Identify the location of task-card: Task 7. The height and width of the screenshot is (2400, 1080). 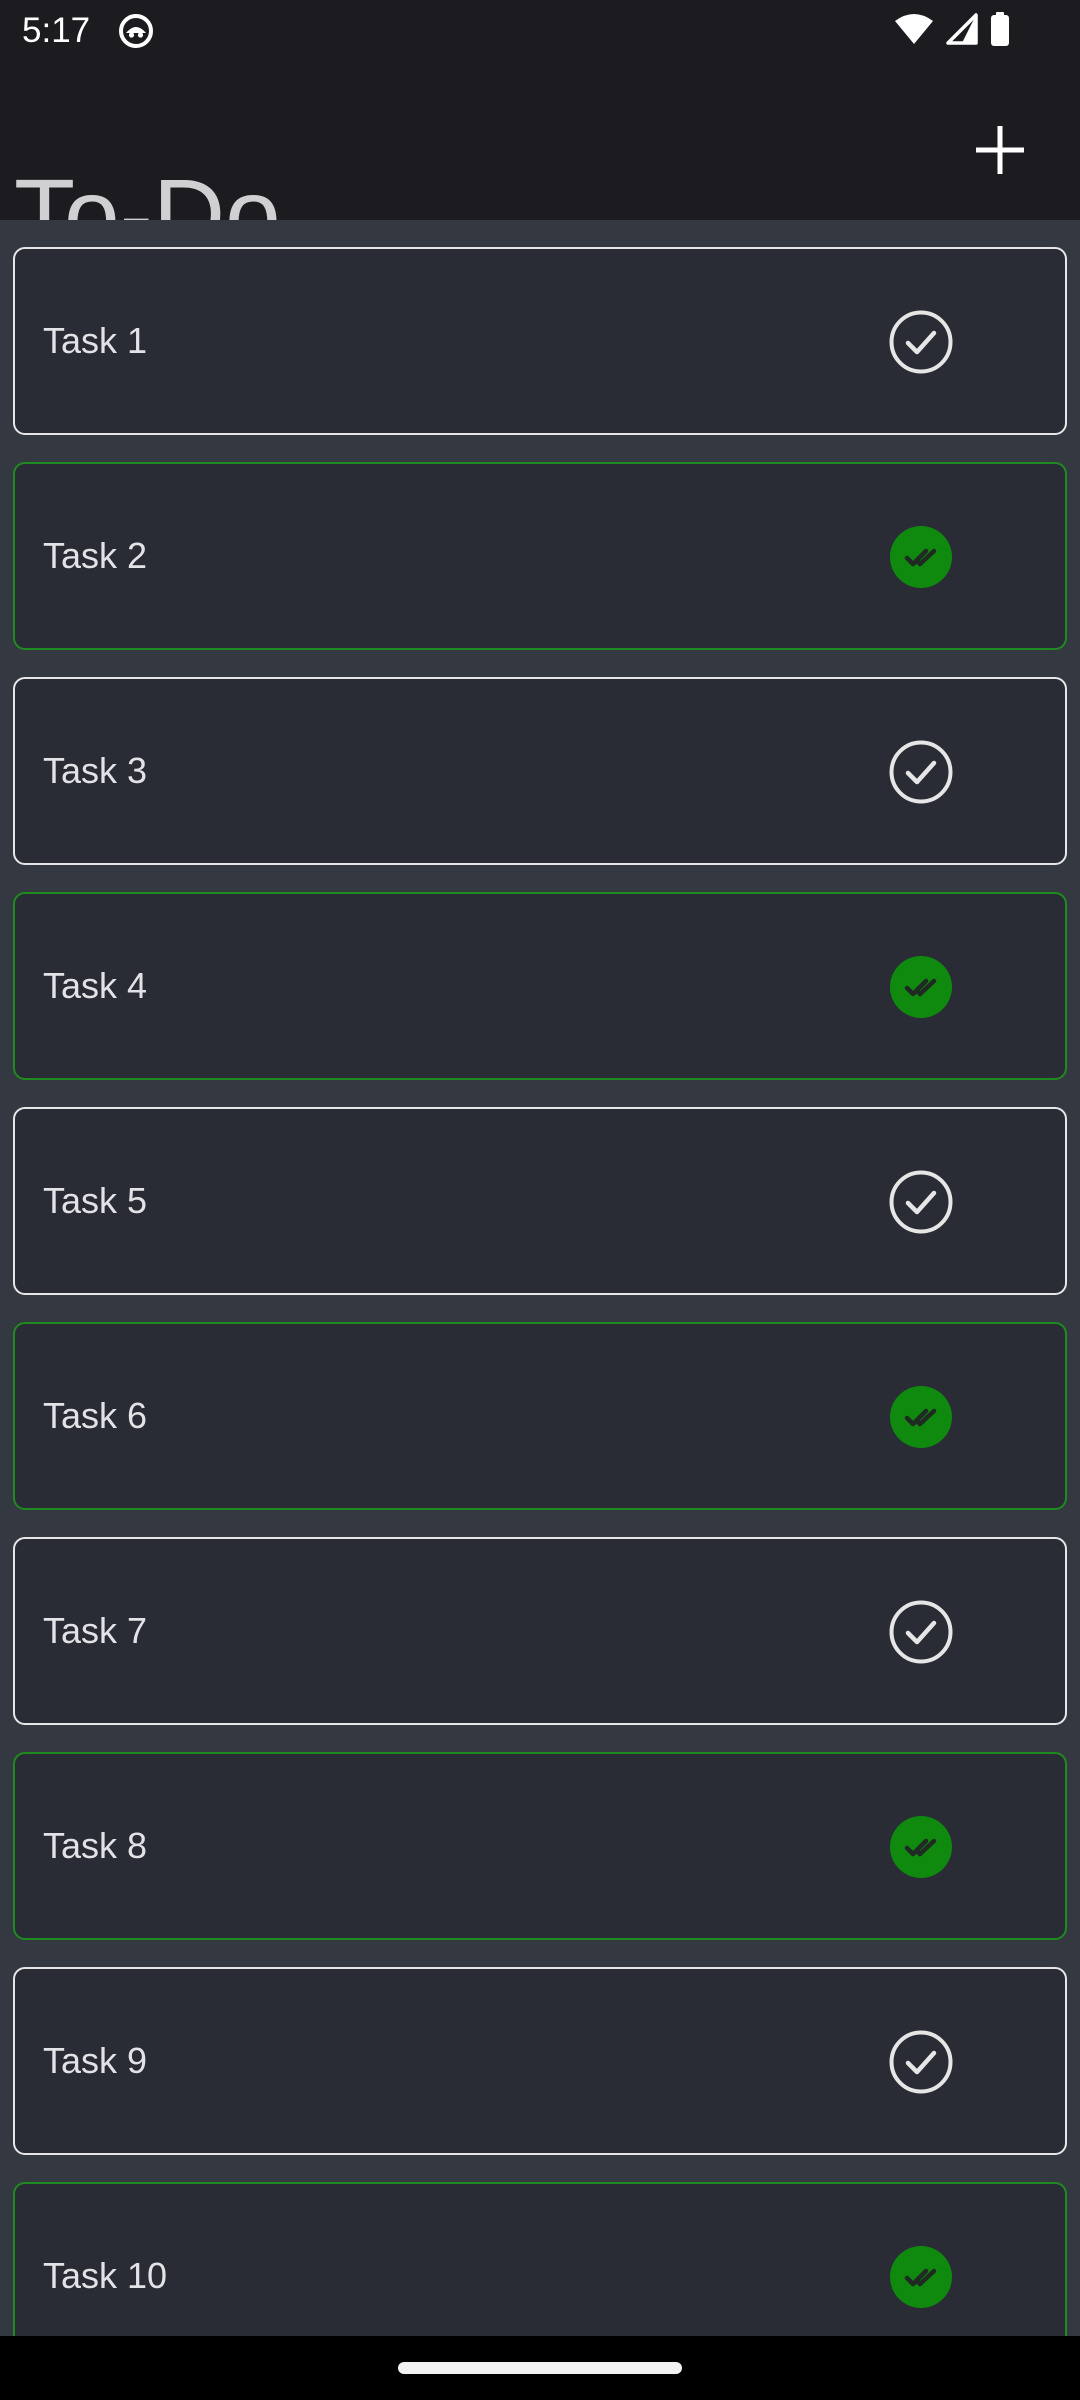
(540, 1631).